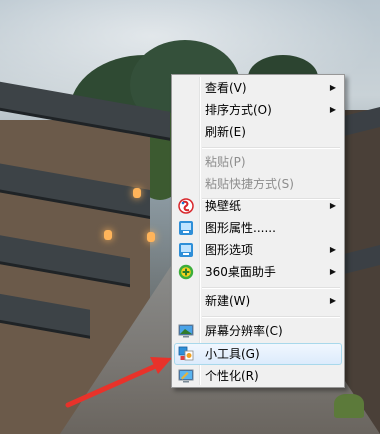  What do you see at coordinates (232, 354) in the screenshot?
I see `menu-item-label: 小工具(G)` at bounding box center [232, 354].